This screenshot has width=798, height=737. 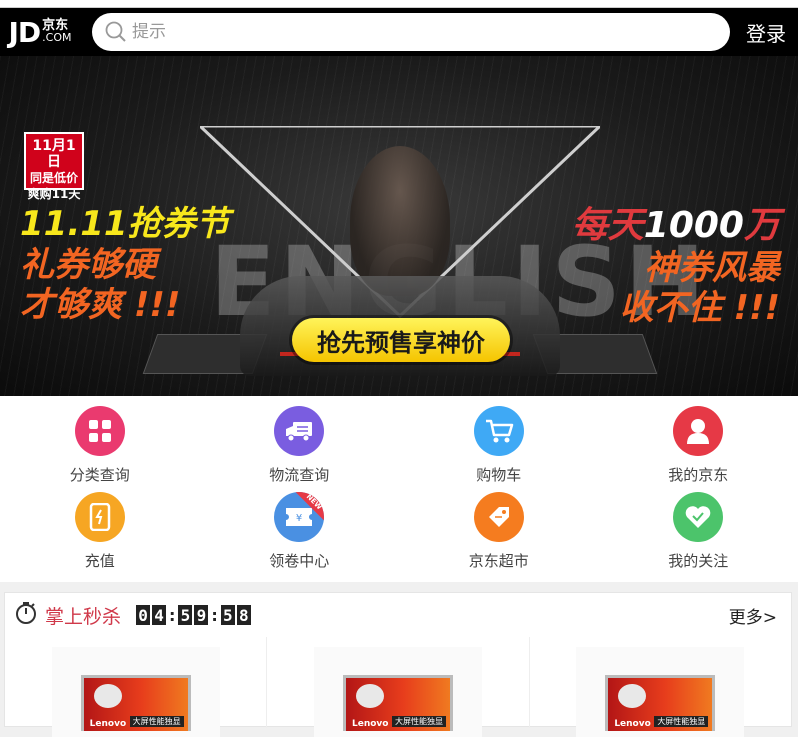 I want to click on banner-left-line-2: 礼券够硬, so click(x=125, y=265).